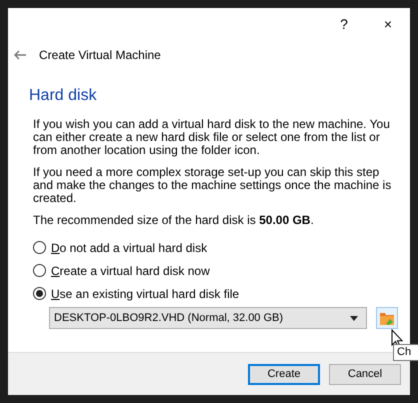 This screenshot has height=403, width=418. What do you see at coordinates (174, 220) in the screenshot?
I see `description-text: The recommended size of the hard disk is 50.00 GB.` at bounding box center [174, 220].